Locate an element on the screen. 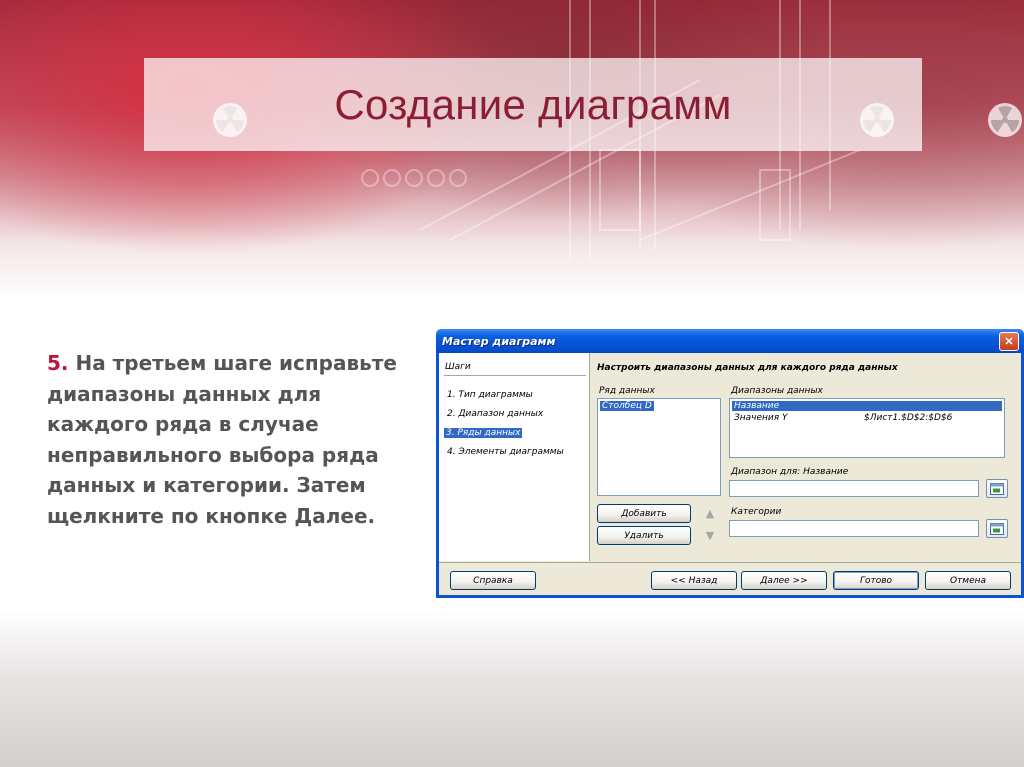 The height and width of the screenshot is (767, 1024). range-row-name: Название is located at coordinates (867, 406).